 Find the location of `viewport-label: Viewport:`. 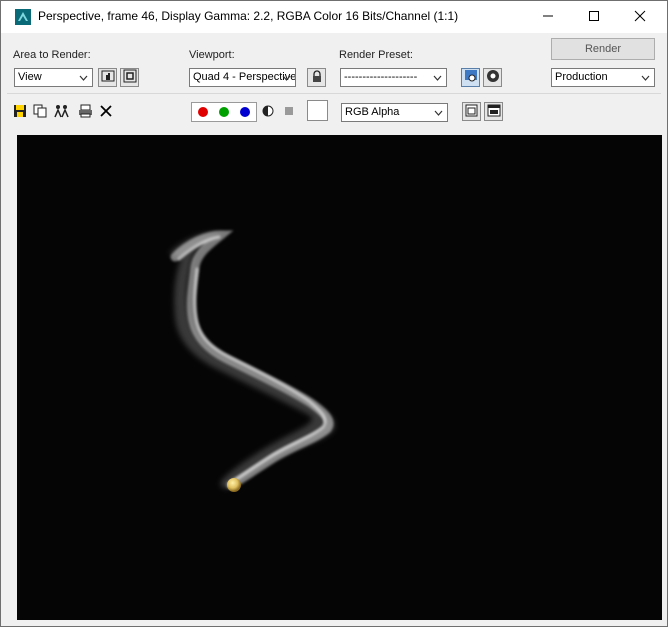

viewport-label: Viewport: is located at coordinates (212, 55).